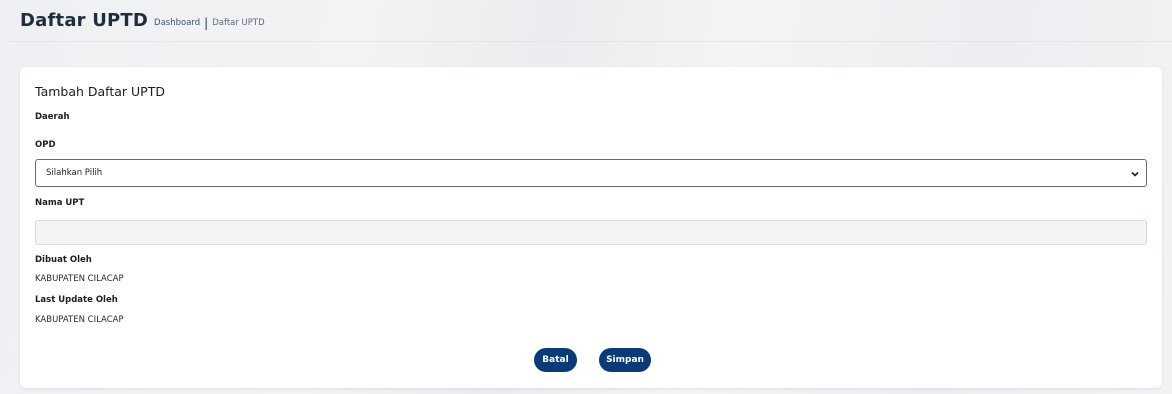 This screenshot has width=1172, height=394. I want to click on form-title: Tambah Daftar UPTD, so click(100, 91).